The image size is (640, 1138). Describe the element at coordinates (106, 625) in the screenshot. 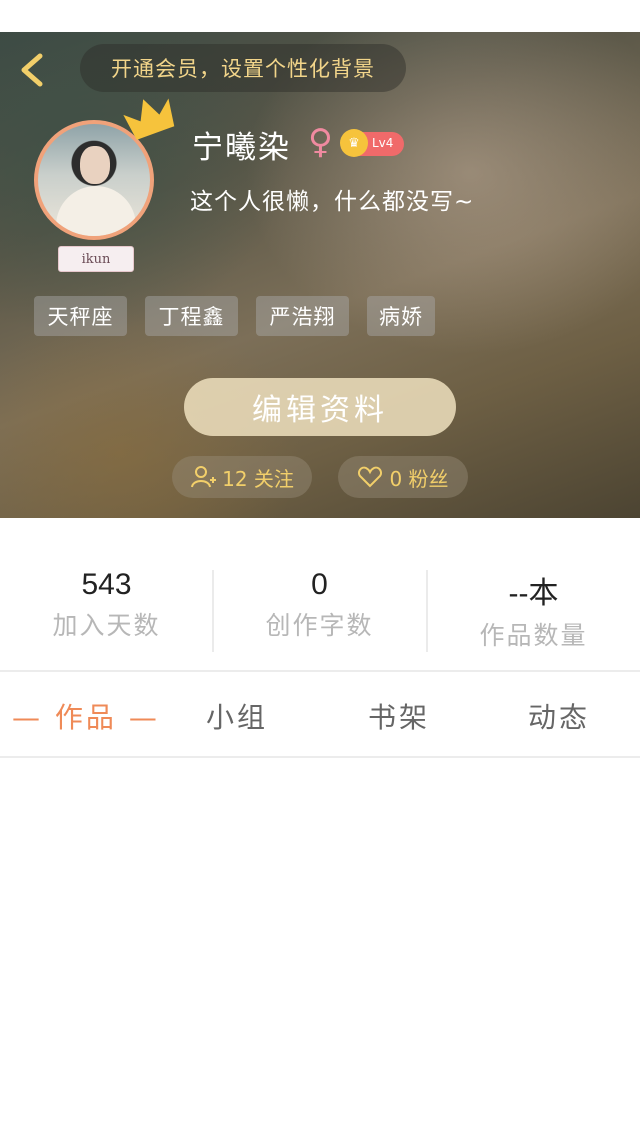

I see `stat-label: 加入天数` at that location.